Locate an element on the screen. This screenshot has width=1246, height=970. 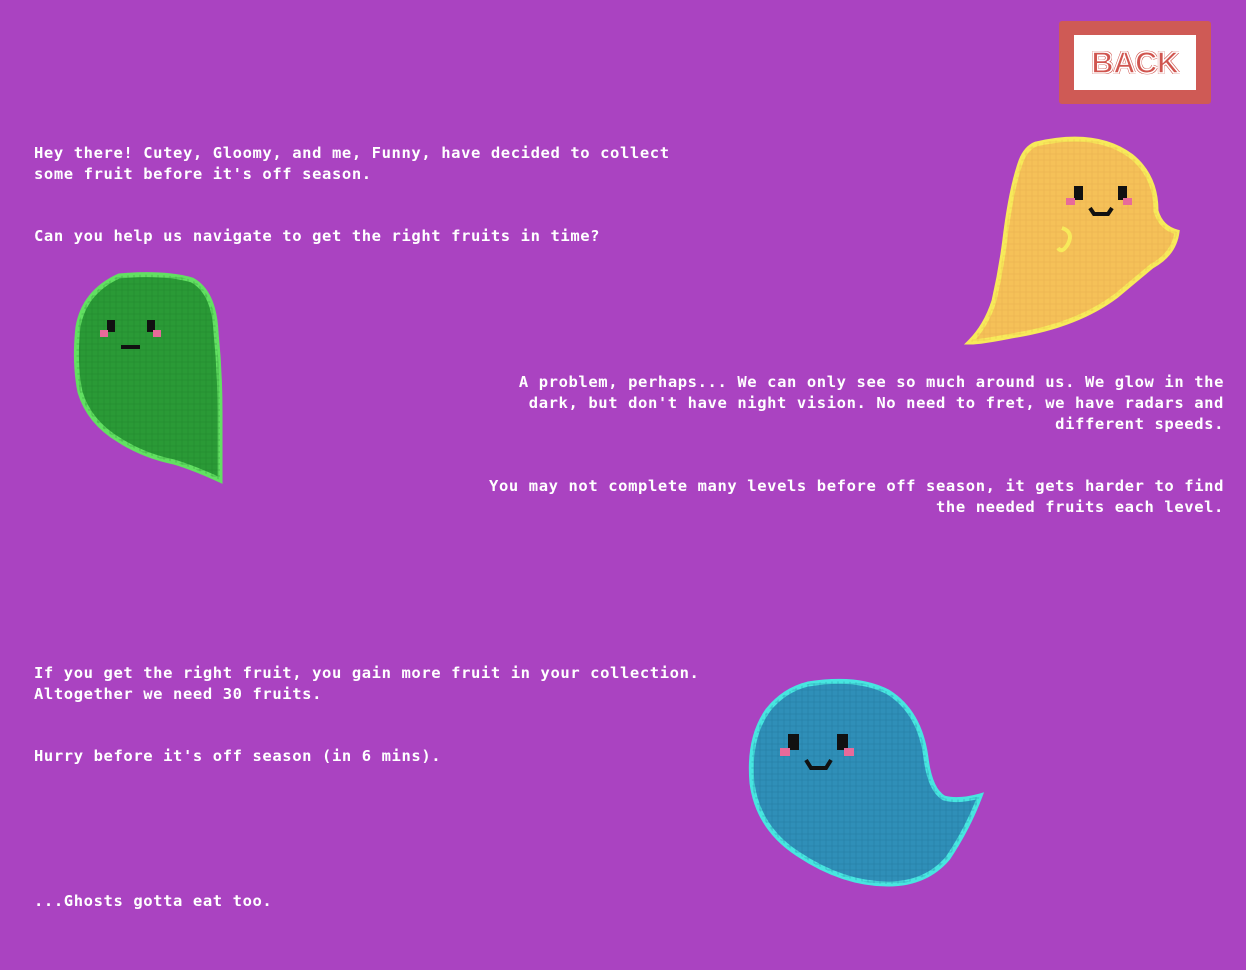
back-button: BACK is located at coordinates (1135, 62).